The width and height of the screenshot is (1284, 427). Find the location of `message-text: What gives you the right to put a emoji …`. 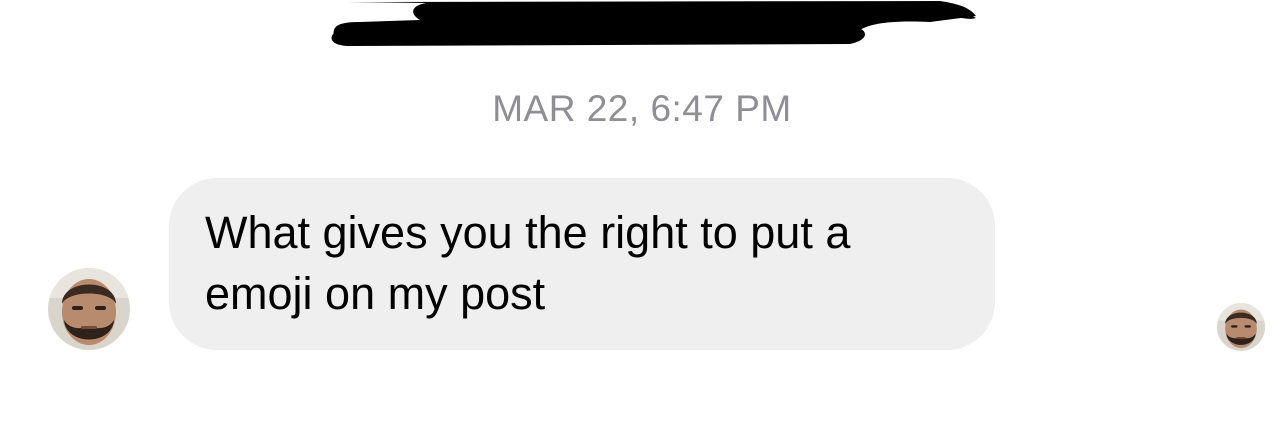

message-text: What gives you the right to put a emoji … is located at coordinates (528, 263).